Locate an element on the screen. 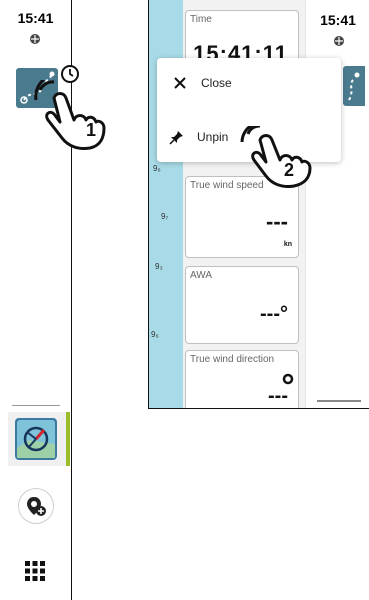  depth-sounding: 9₃ is located at coordinates (159, 266).